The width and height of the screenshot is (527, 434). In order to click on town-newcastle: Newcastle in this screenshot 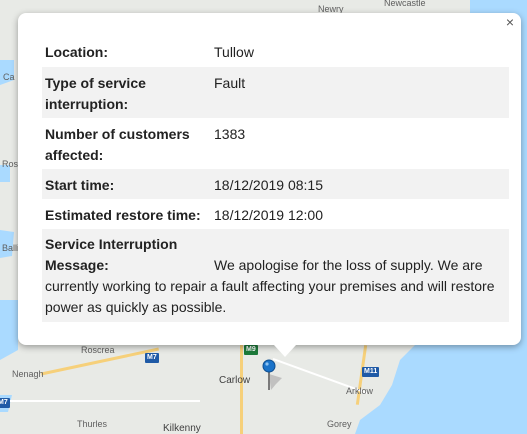, I will do `click(405, 4)`.